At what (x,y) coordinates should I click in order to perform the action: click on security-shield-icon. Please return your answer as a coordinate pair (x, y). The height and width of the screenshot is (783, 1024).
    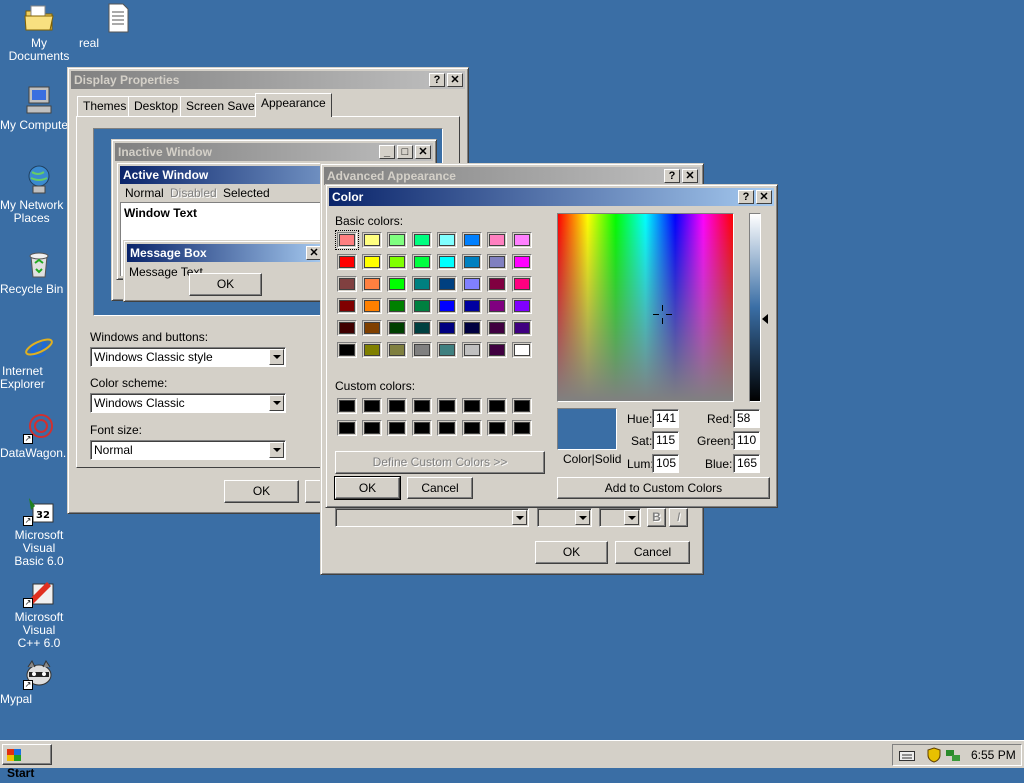
    Looking at the image, I should click on (934, 756).